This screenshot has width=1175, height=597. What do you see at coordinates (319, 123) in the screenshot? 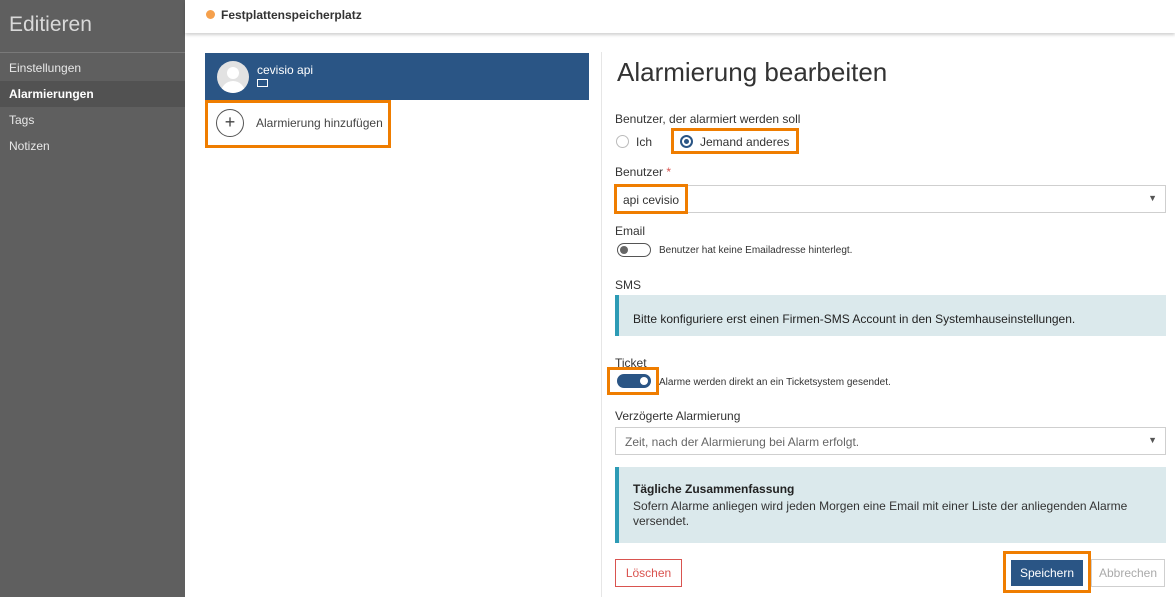
I see `add-alarm-label: Alarmierung hinzufügen` at bounding box center [319, 123].